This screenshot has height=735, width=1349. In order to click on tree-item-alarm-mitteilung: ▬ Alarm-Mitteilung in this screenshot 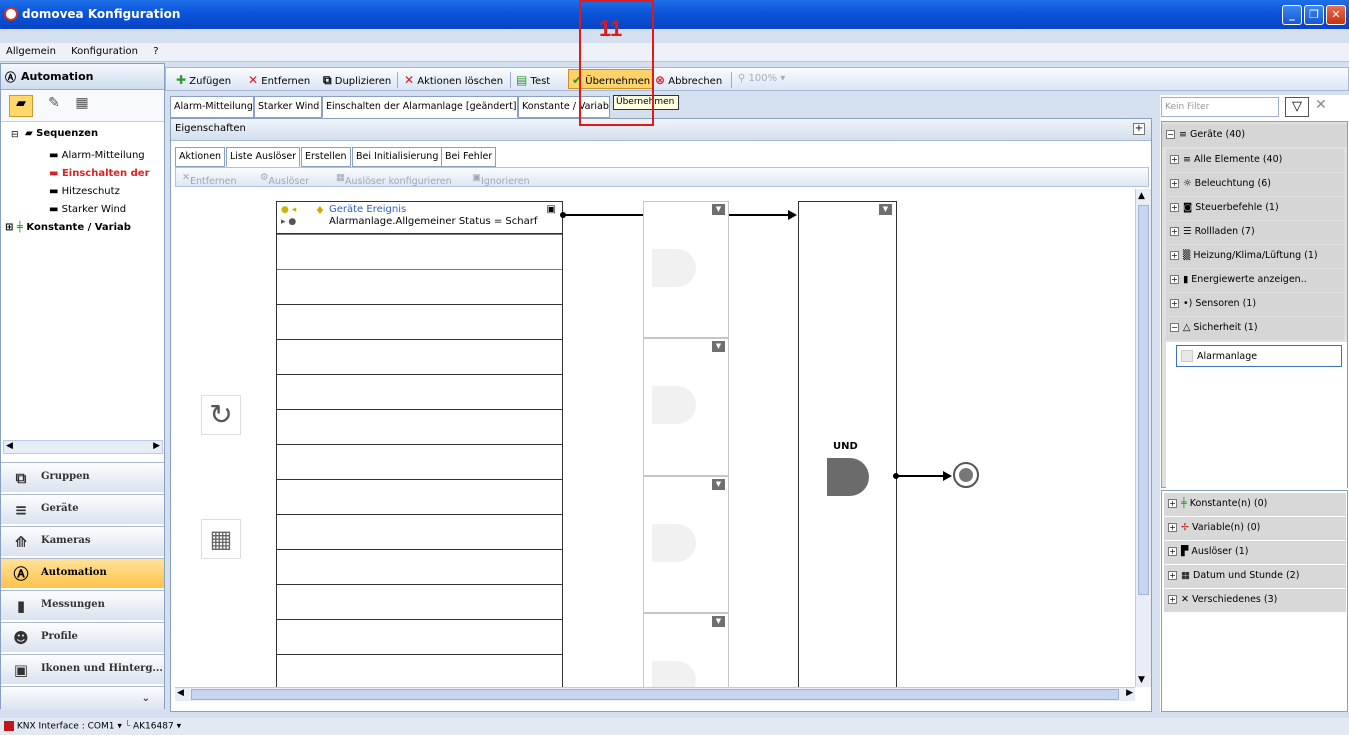, I will do `click(97, 155)`.